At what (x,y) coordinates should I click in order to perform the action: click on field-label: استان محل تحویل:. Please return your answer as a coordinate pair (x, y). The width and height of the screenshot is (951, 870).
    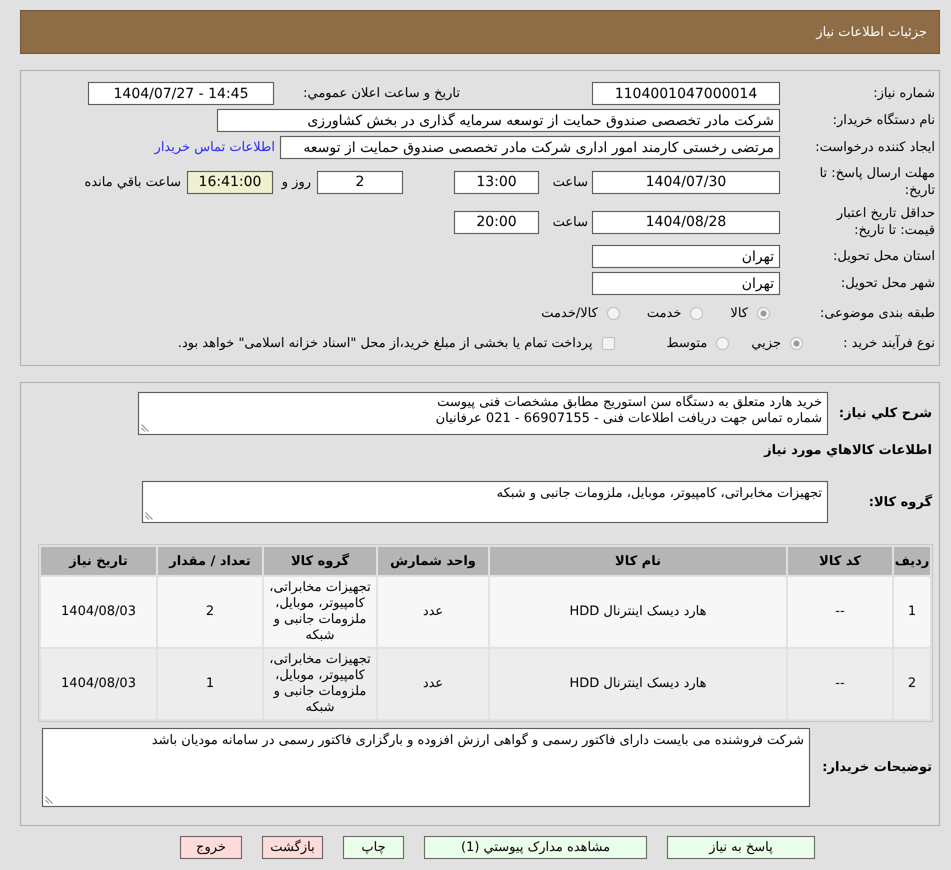
    Looking at the image, I should click on (883, 256).